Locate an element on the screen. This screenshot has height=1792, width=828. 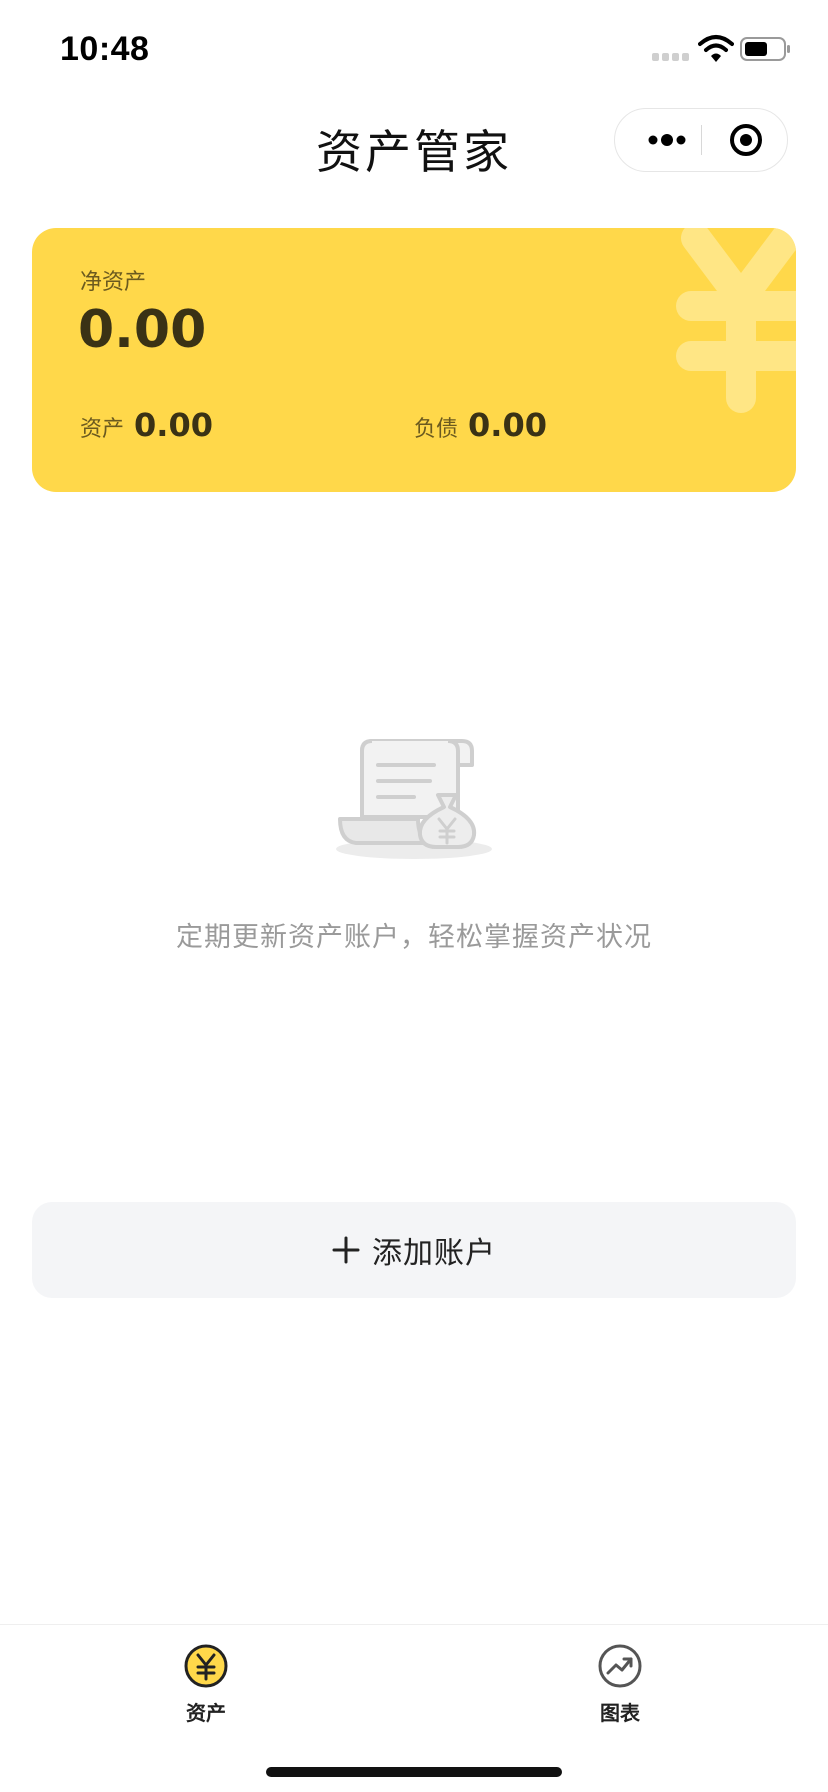
assets-summary: 资产 0.00 is located at coordinates (146, 426).